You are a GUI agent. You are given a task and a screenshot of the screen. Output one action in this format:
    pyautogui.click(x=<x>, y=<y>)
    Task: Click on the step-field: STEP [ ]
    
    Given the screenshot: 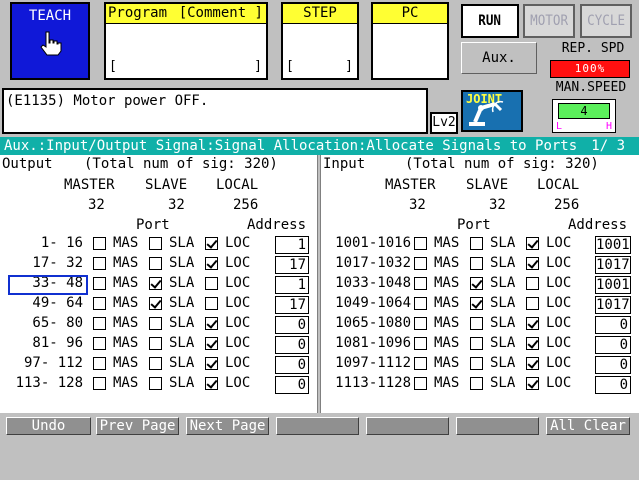 What is the action you would take?
    pyautogui.click(x=320, y=41)
    